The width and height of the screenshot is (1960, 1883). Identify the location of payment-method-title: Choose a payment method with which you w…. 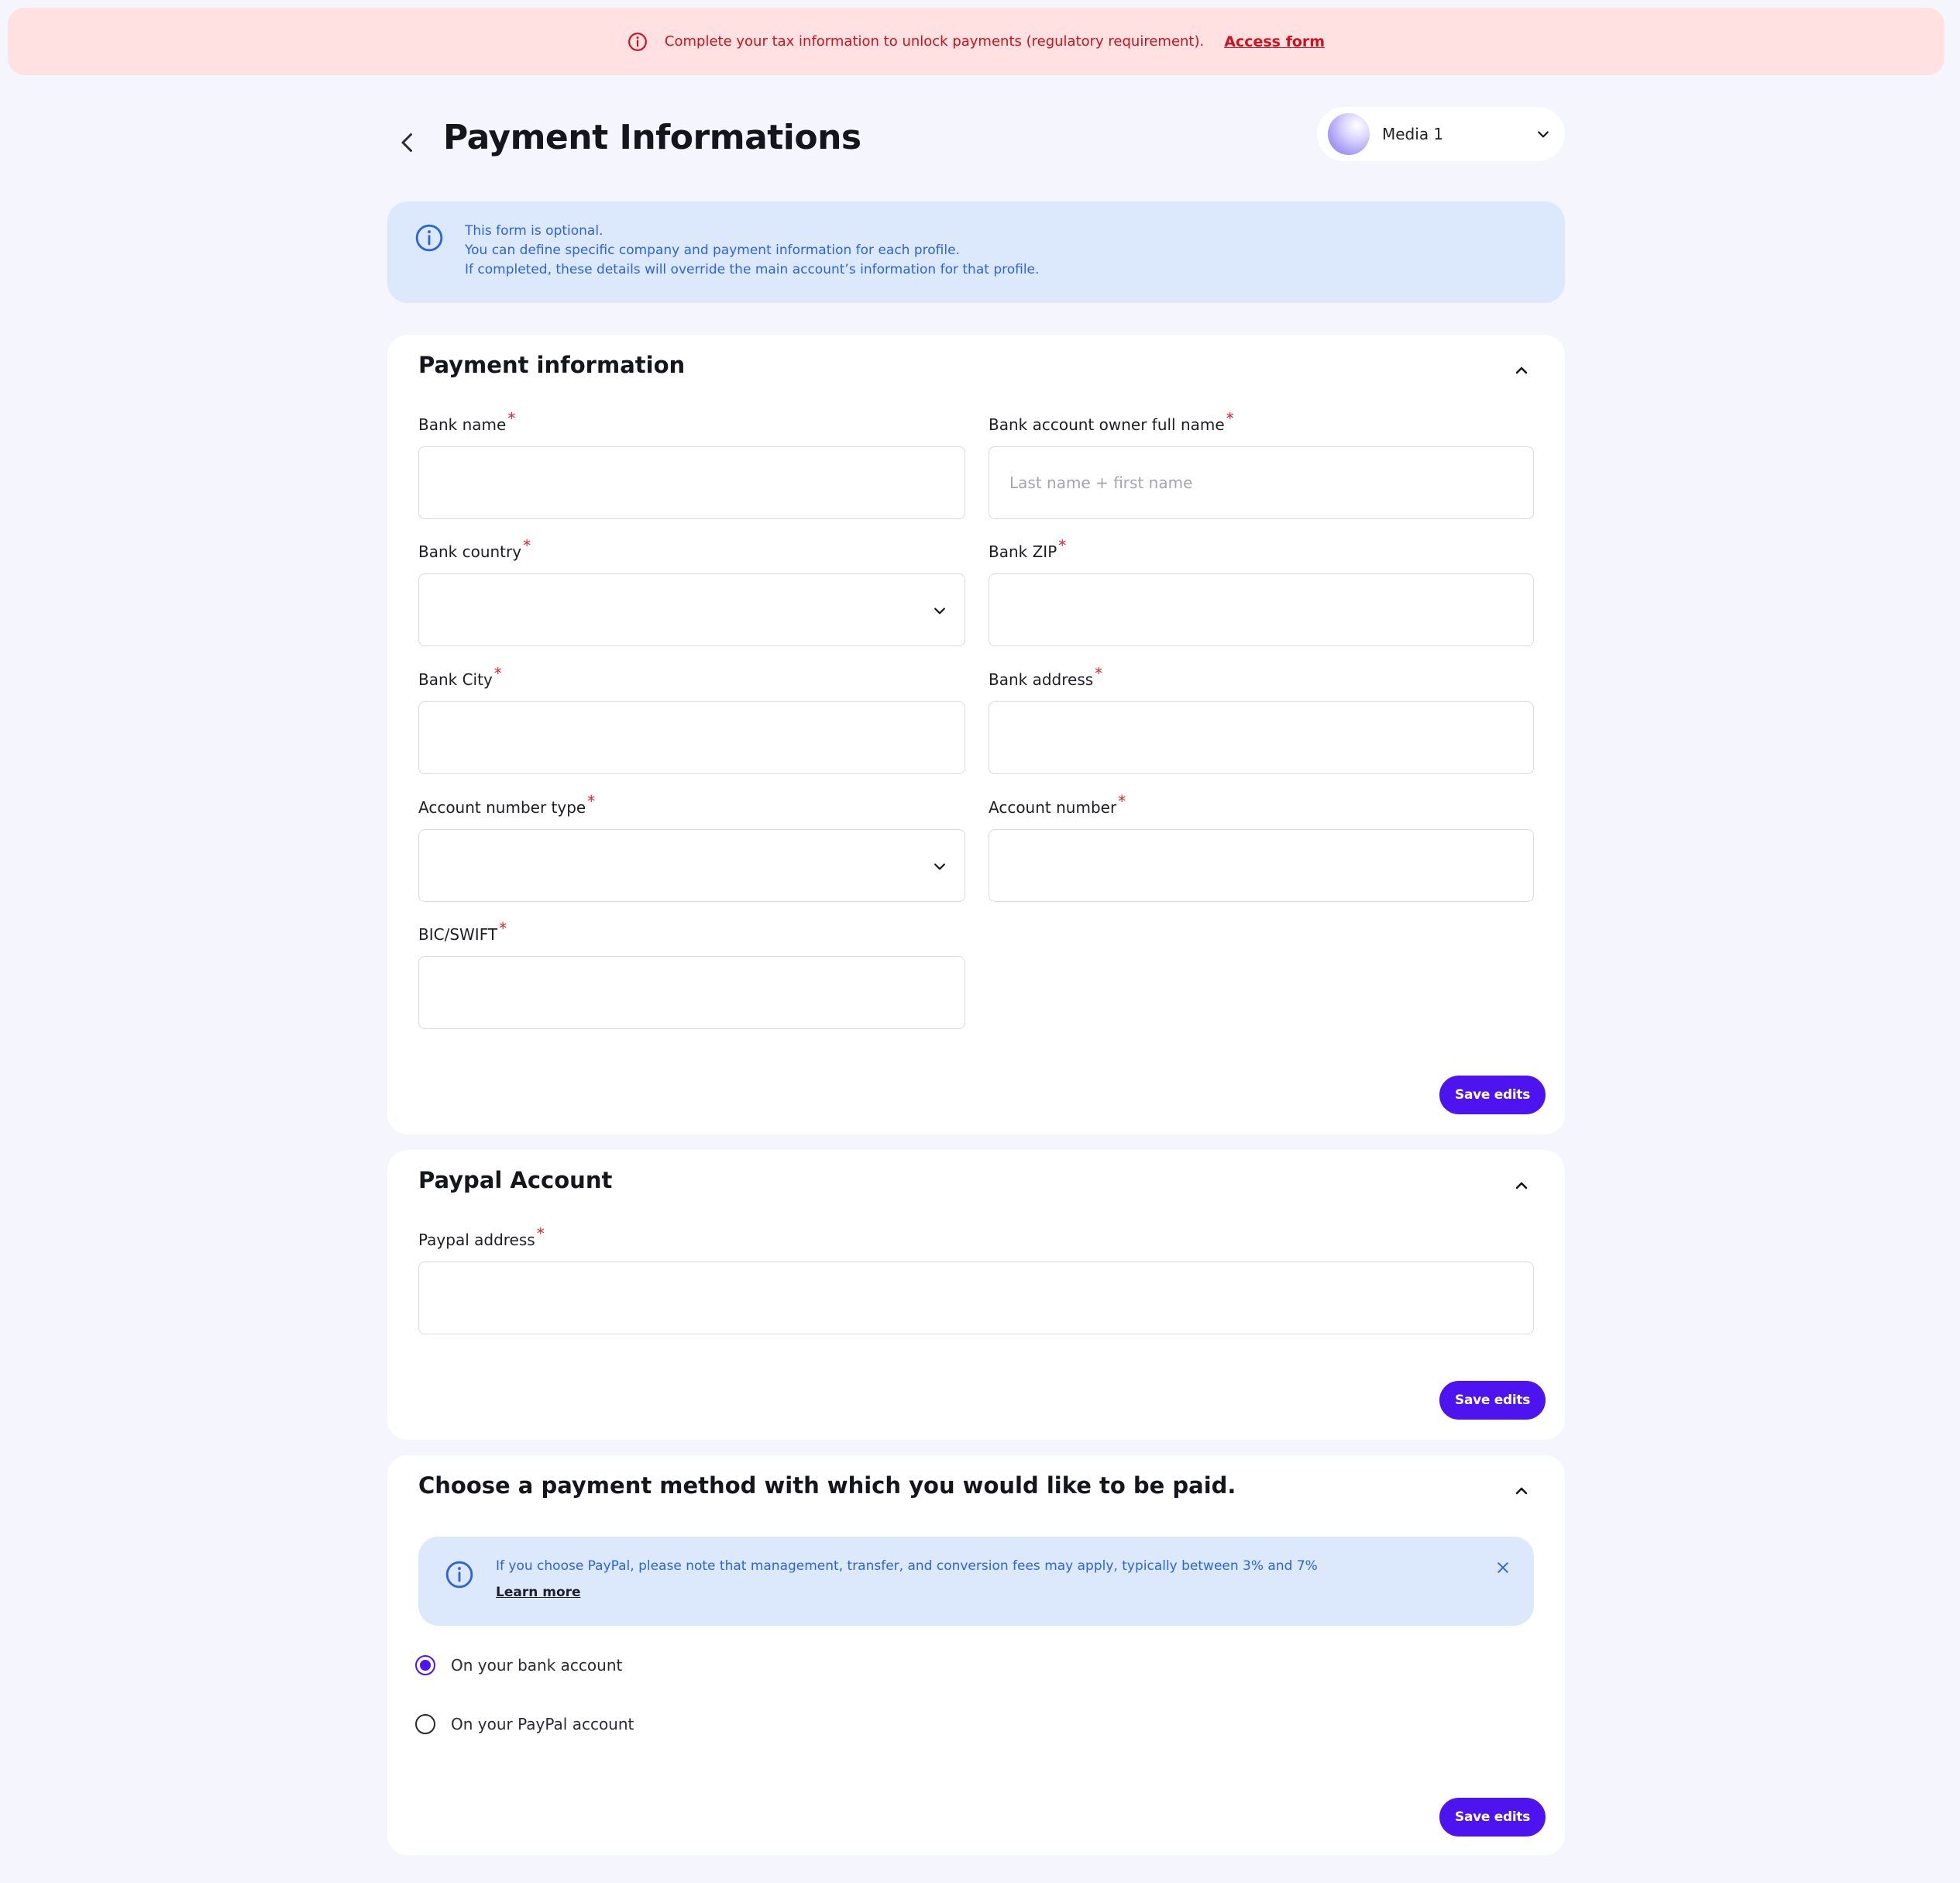
(827, 1486).